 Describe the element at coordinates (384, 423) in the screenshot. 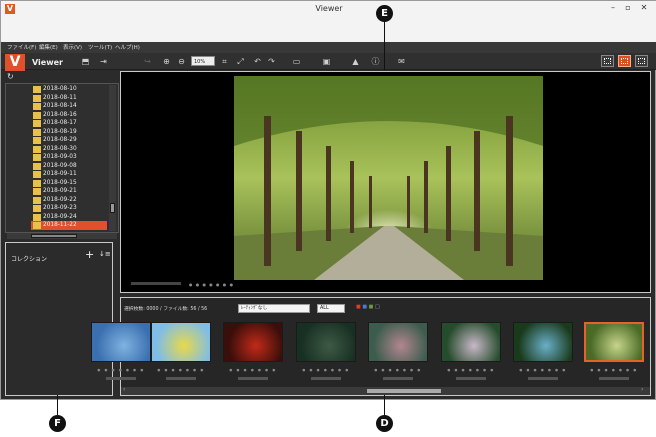

I see `callout-d: D` at that location.